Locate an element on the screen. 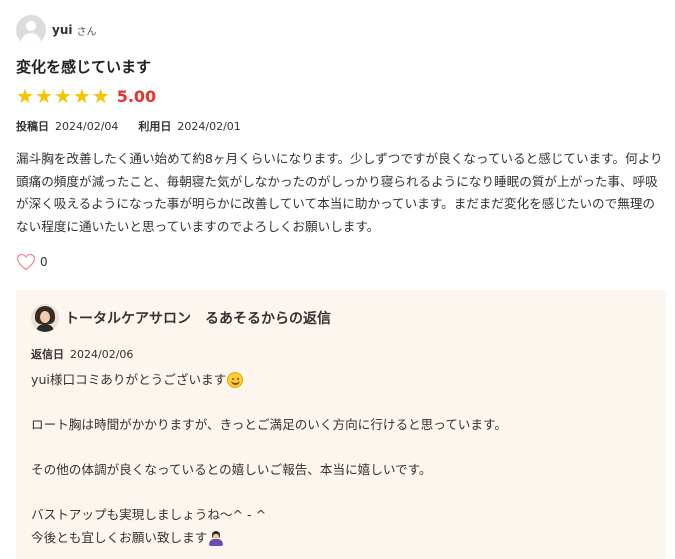 This screenshot has height=559, width=675. reply-line: ロート胸は時間がかかりますが、きっとご満足のいく方向に行けると思っています。 is located at coordinates (269, 424).